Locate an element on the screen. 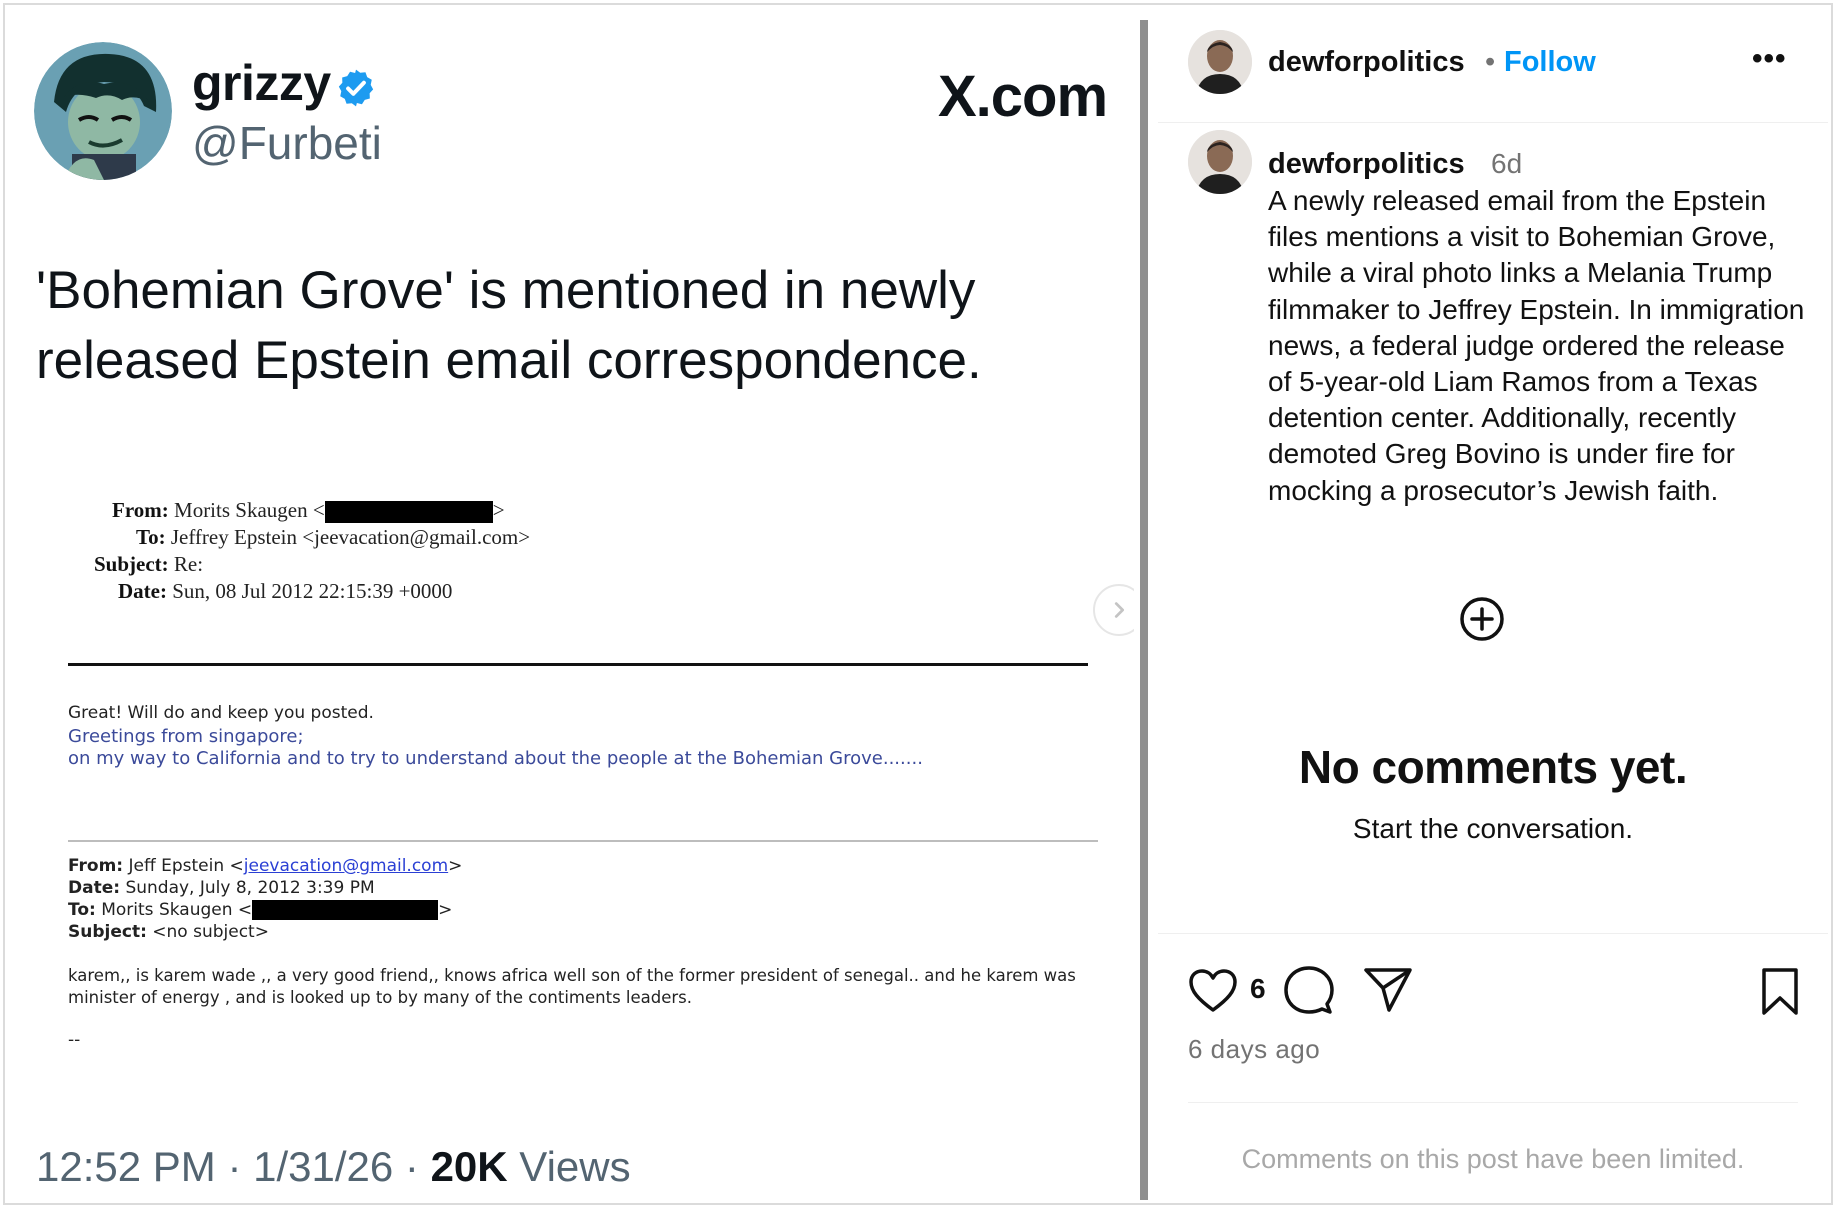  more-options-button: ••• is located at coordinates (1769, 59).